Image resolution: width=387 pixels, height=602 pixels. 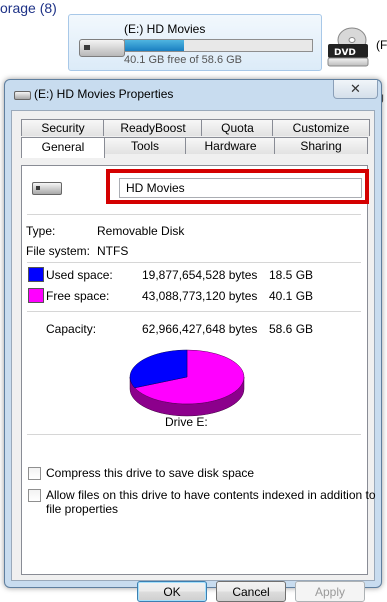 I want to click on dialog-title: (E:) HD Movies Properties, so click(x=104, y=94).